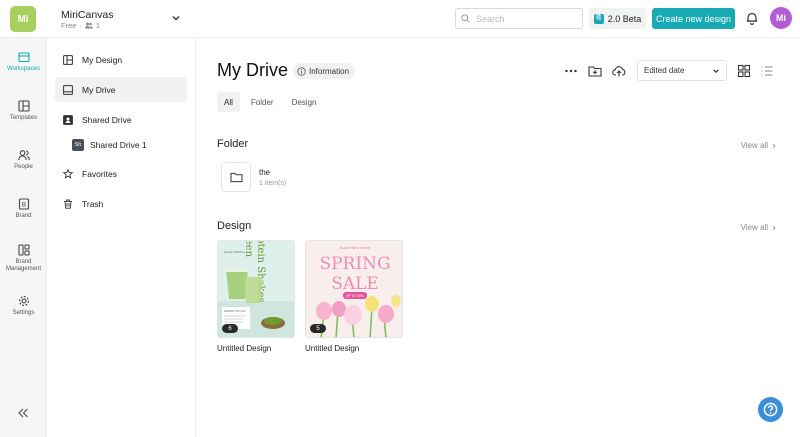 This screenshot has height=437, width=800. Describe the element at coordinates (624, 18) in the screenshot. I see `beta-label: 2.0 Beta` at that location.